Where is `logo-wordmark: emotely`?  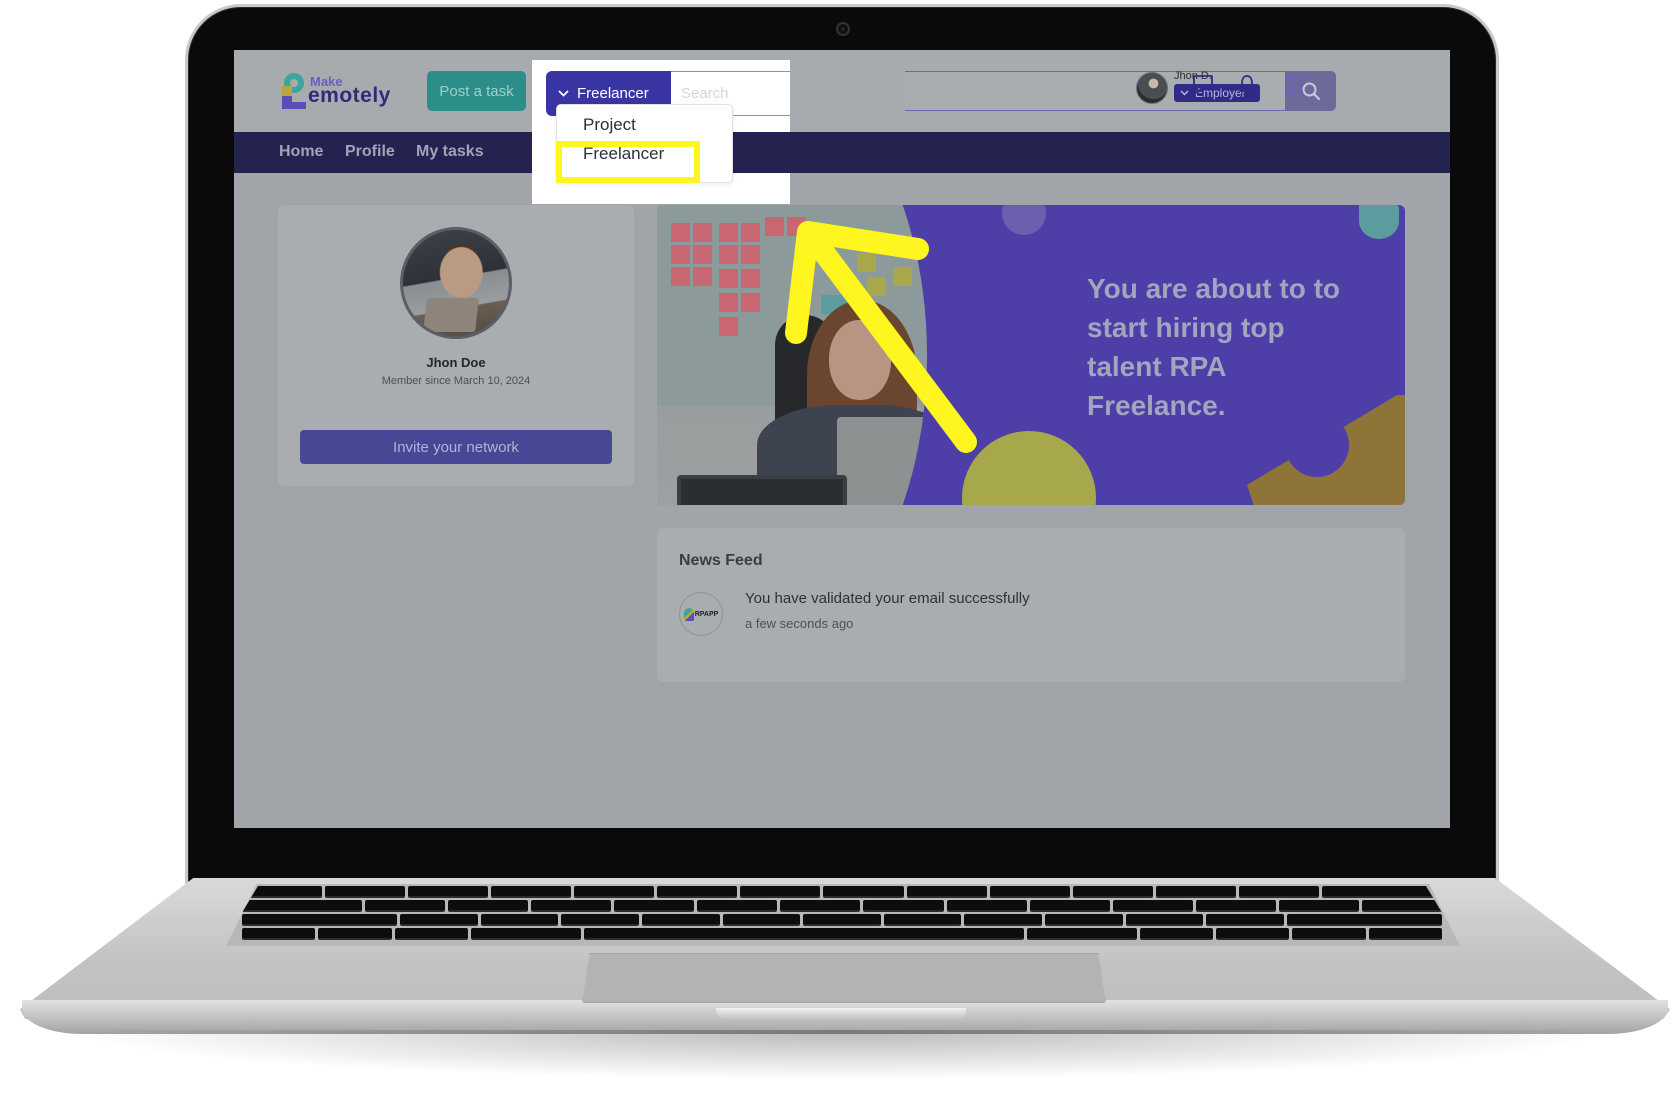
logo-wordmark: emotely is located at coordinates (349, 95).